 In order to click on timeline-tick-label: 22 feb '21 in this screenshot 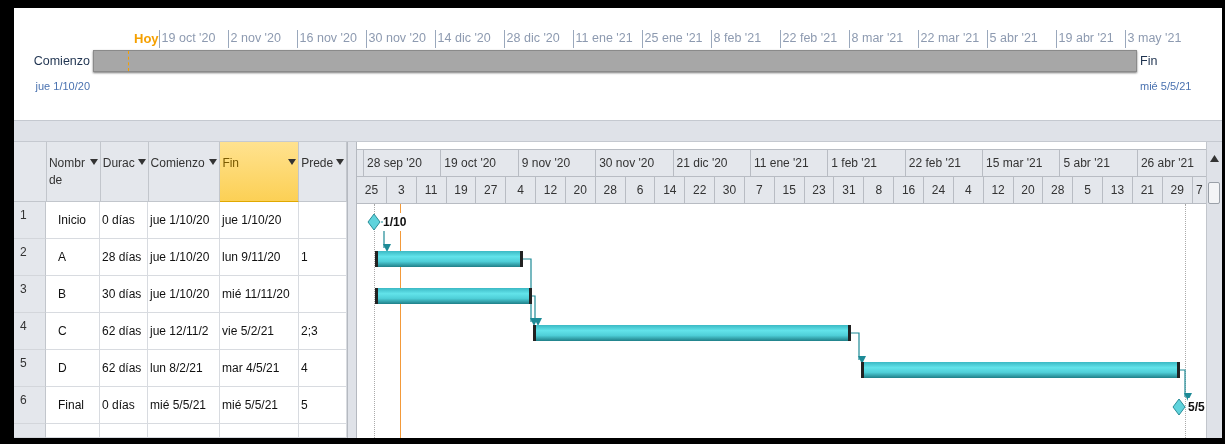, I will do `click(814, 39)`.